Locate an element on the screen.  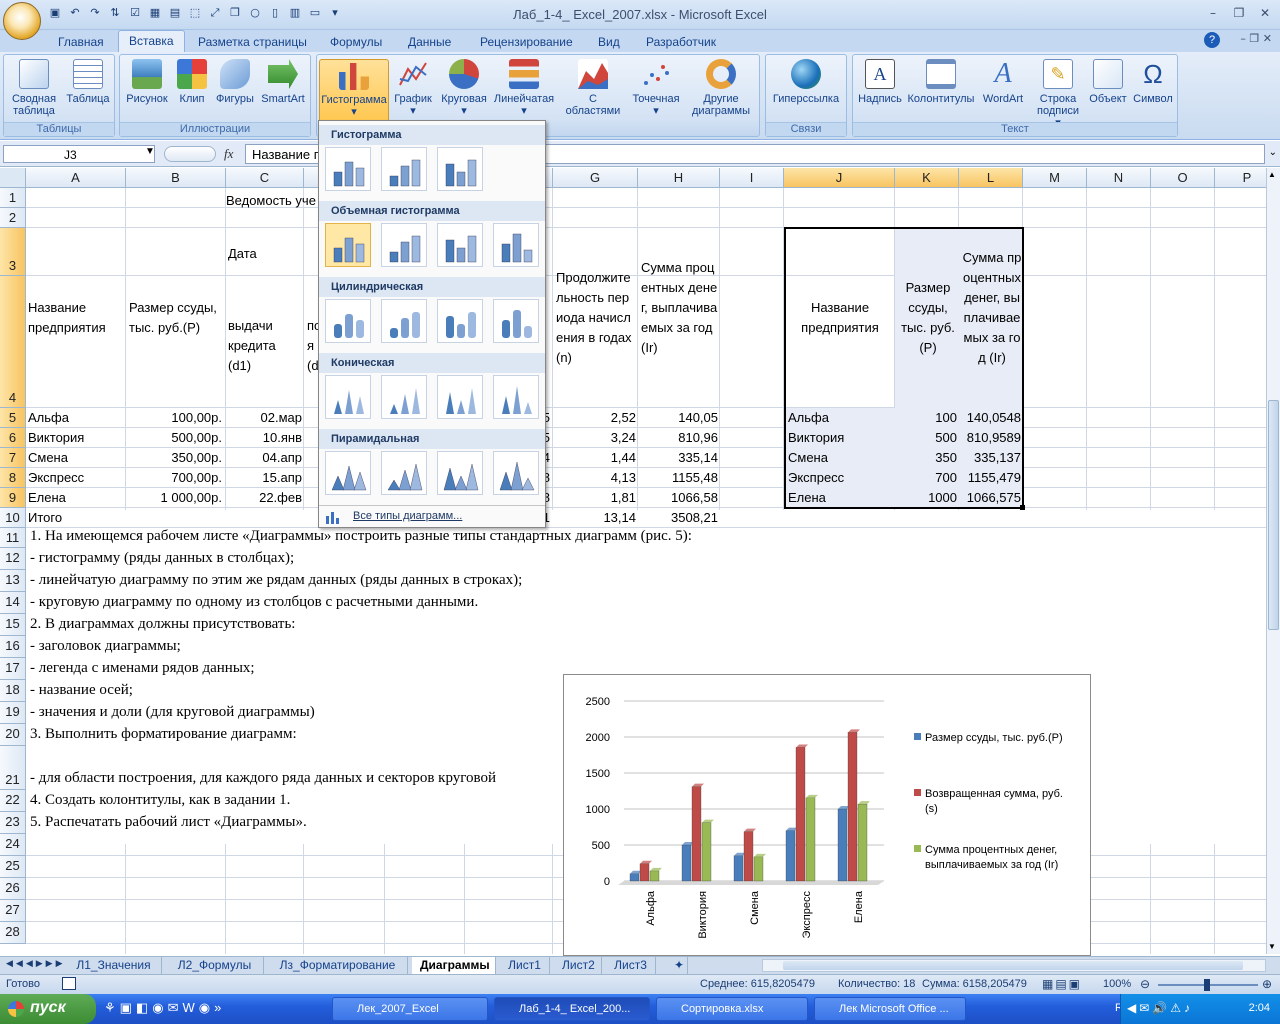
row-header-3: 3 is located at coordinates (13, 252).